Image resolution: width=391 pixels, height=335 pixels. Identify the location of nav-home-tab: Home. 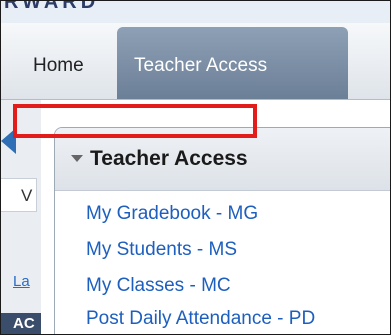
(58, 66).